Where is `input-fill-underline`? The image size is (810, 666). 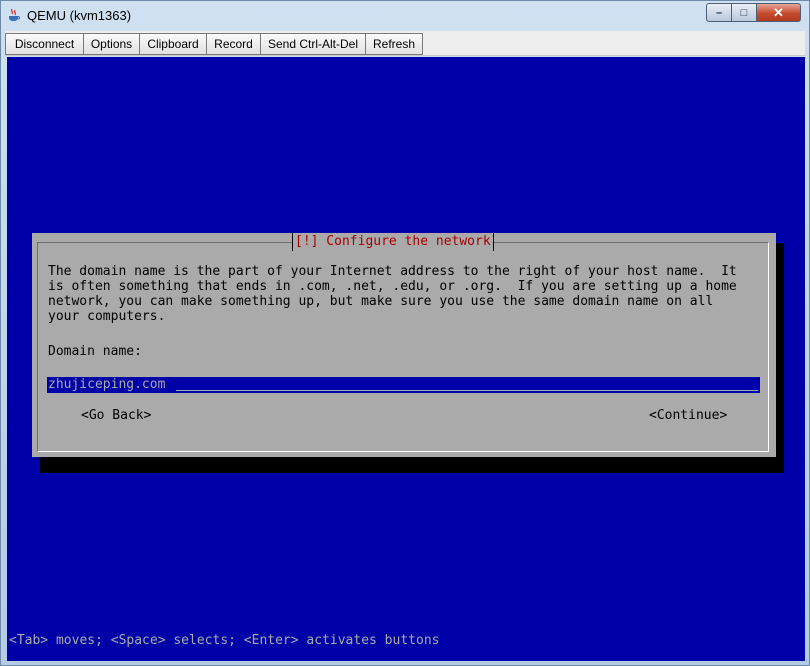 input-fill-underline is located at coordinates (467, 390).